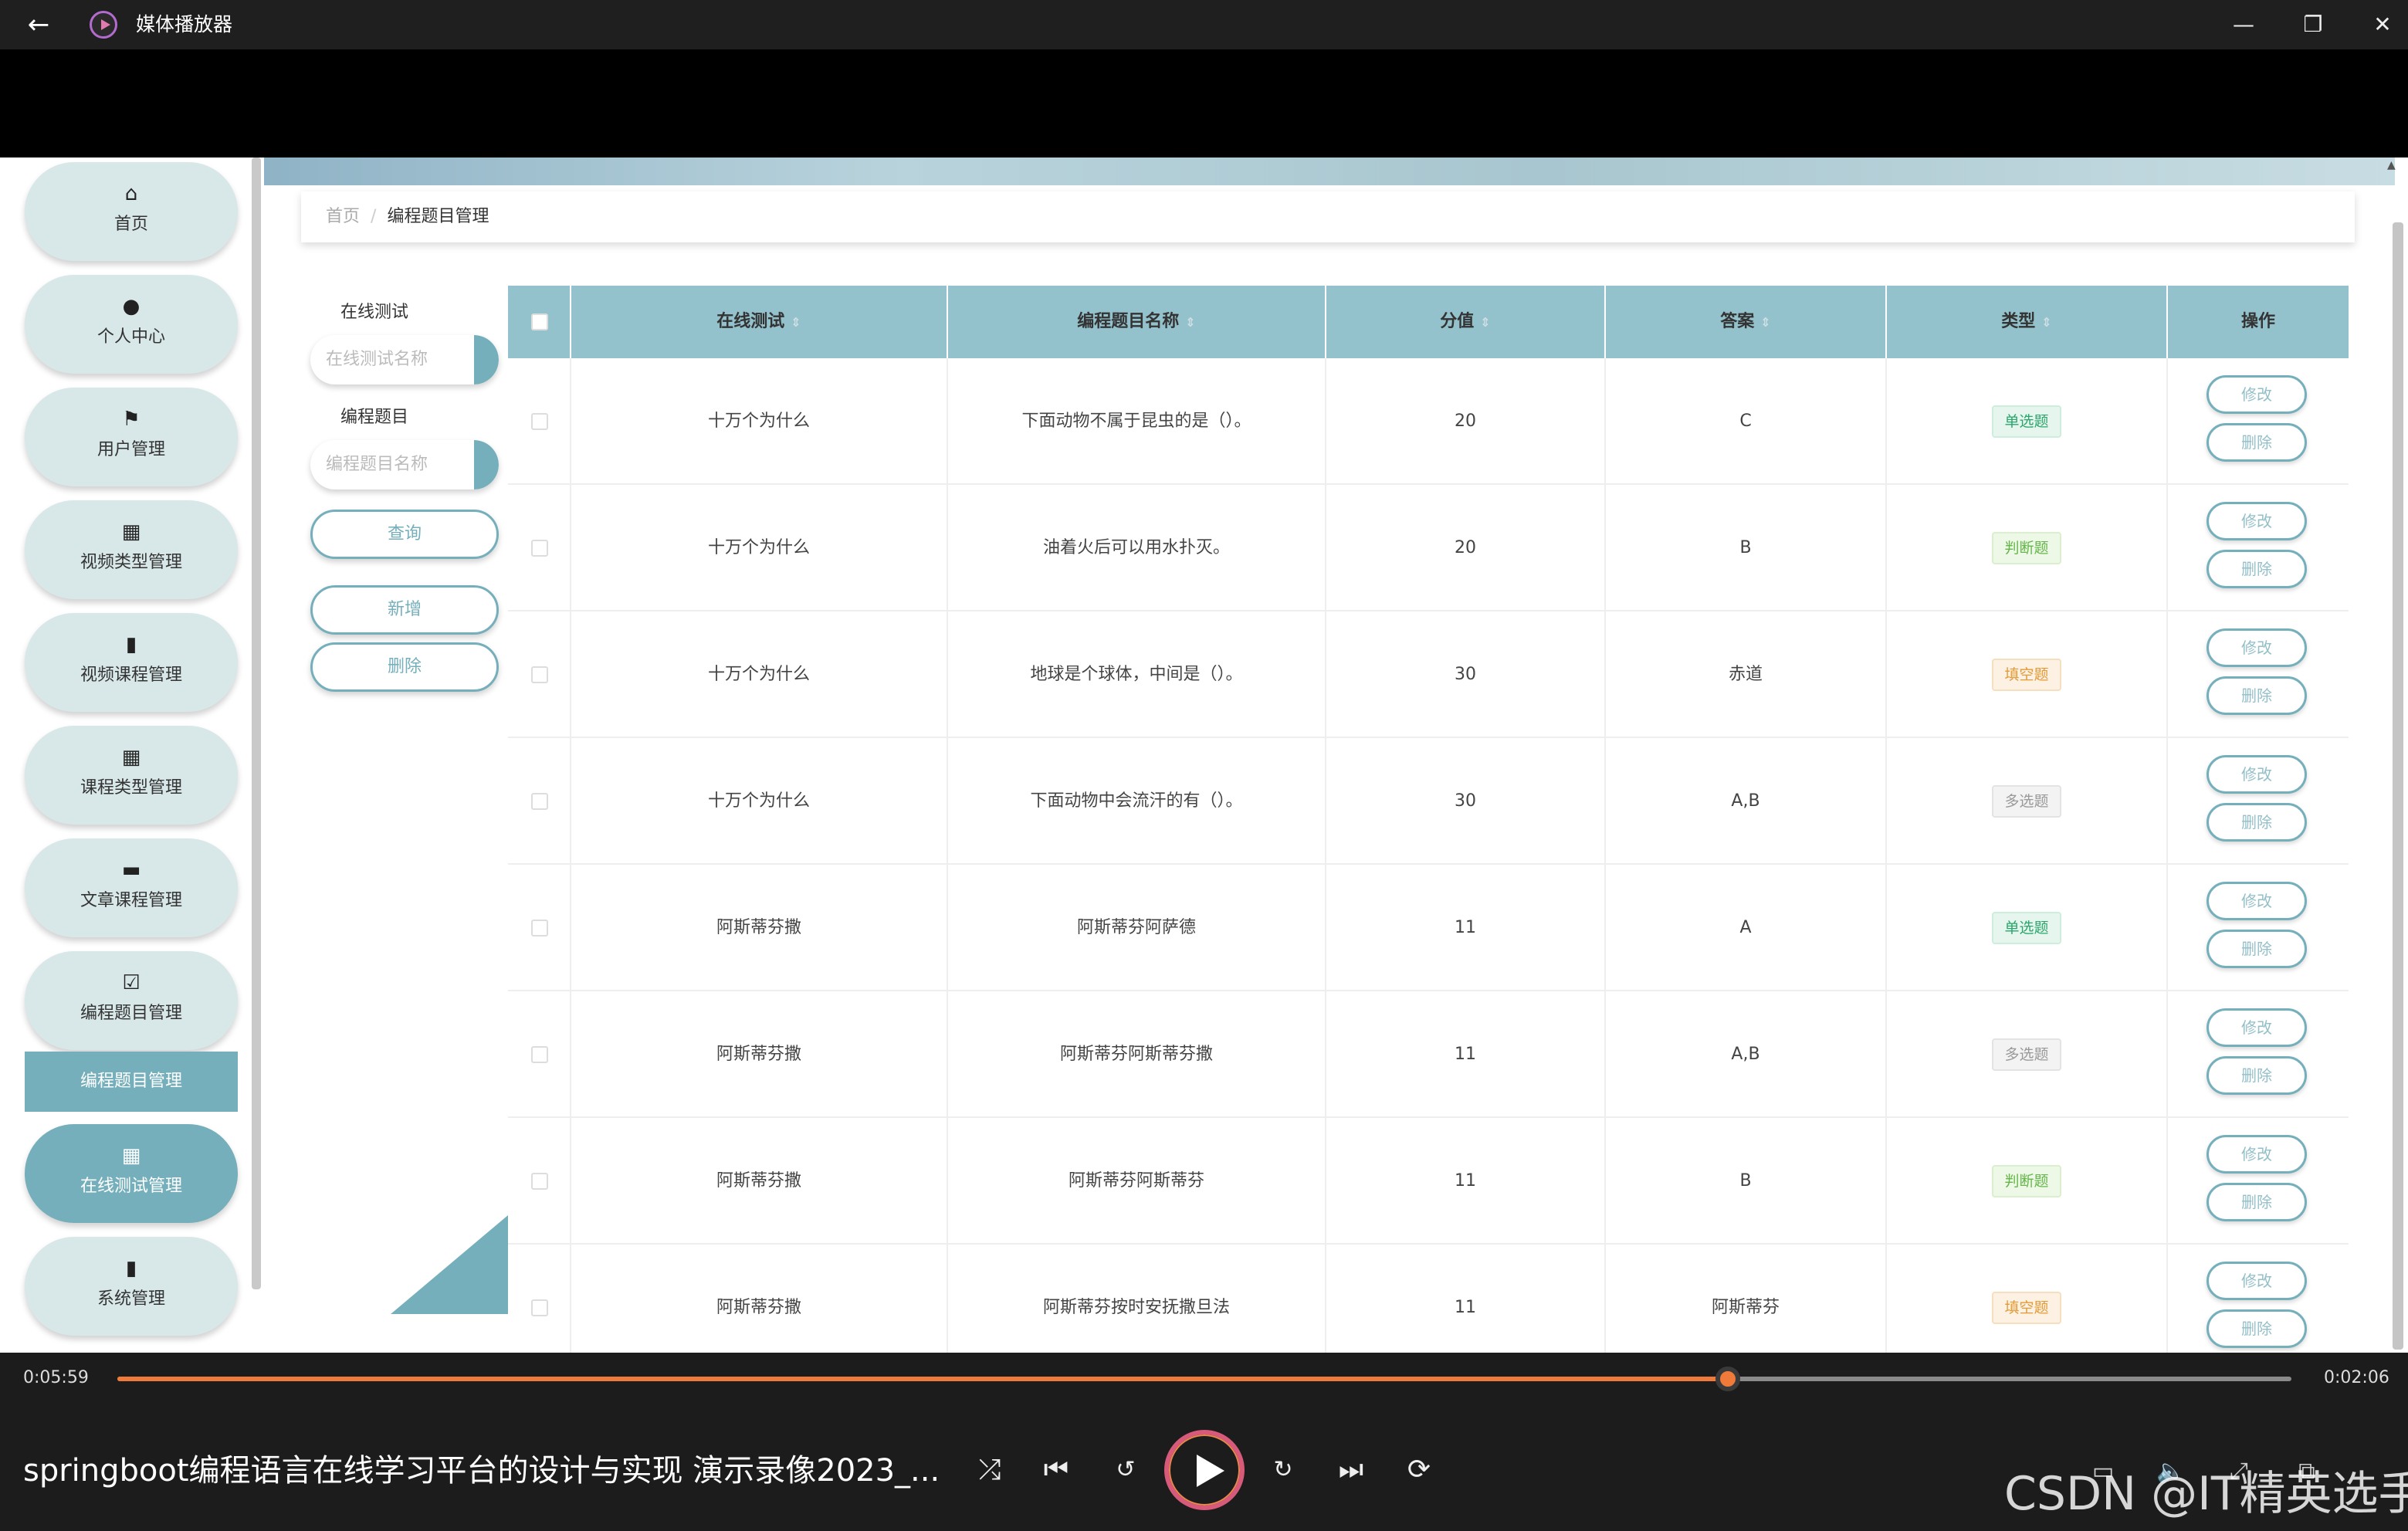 This screenshot has width=2408, height=1531. I want to click on sidebar-scrollbar, so click(256, 723).